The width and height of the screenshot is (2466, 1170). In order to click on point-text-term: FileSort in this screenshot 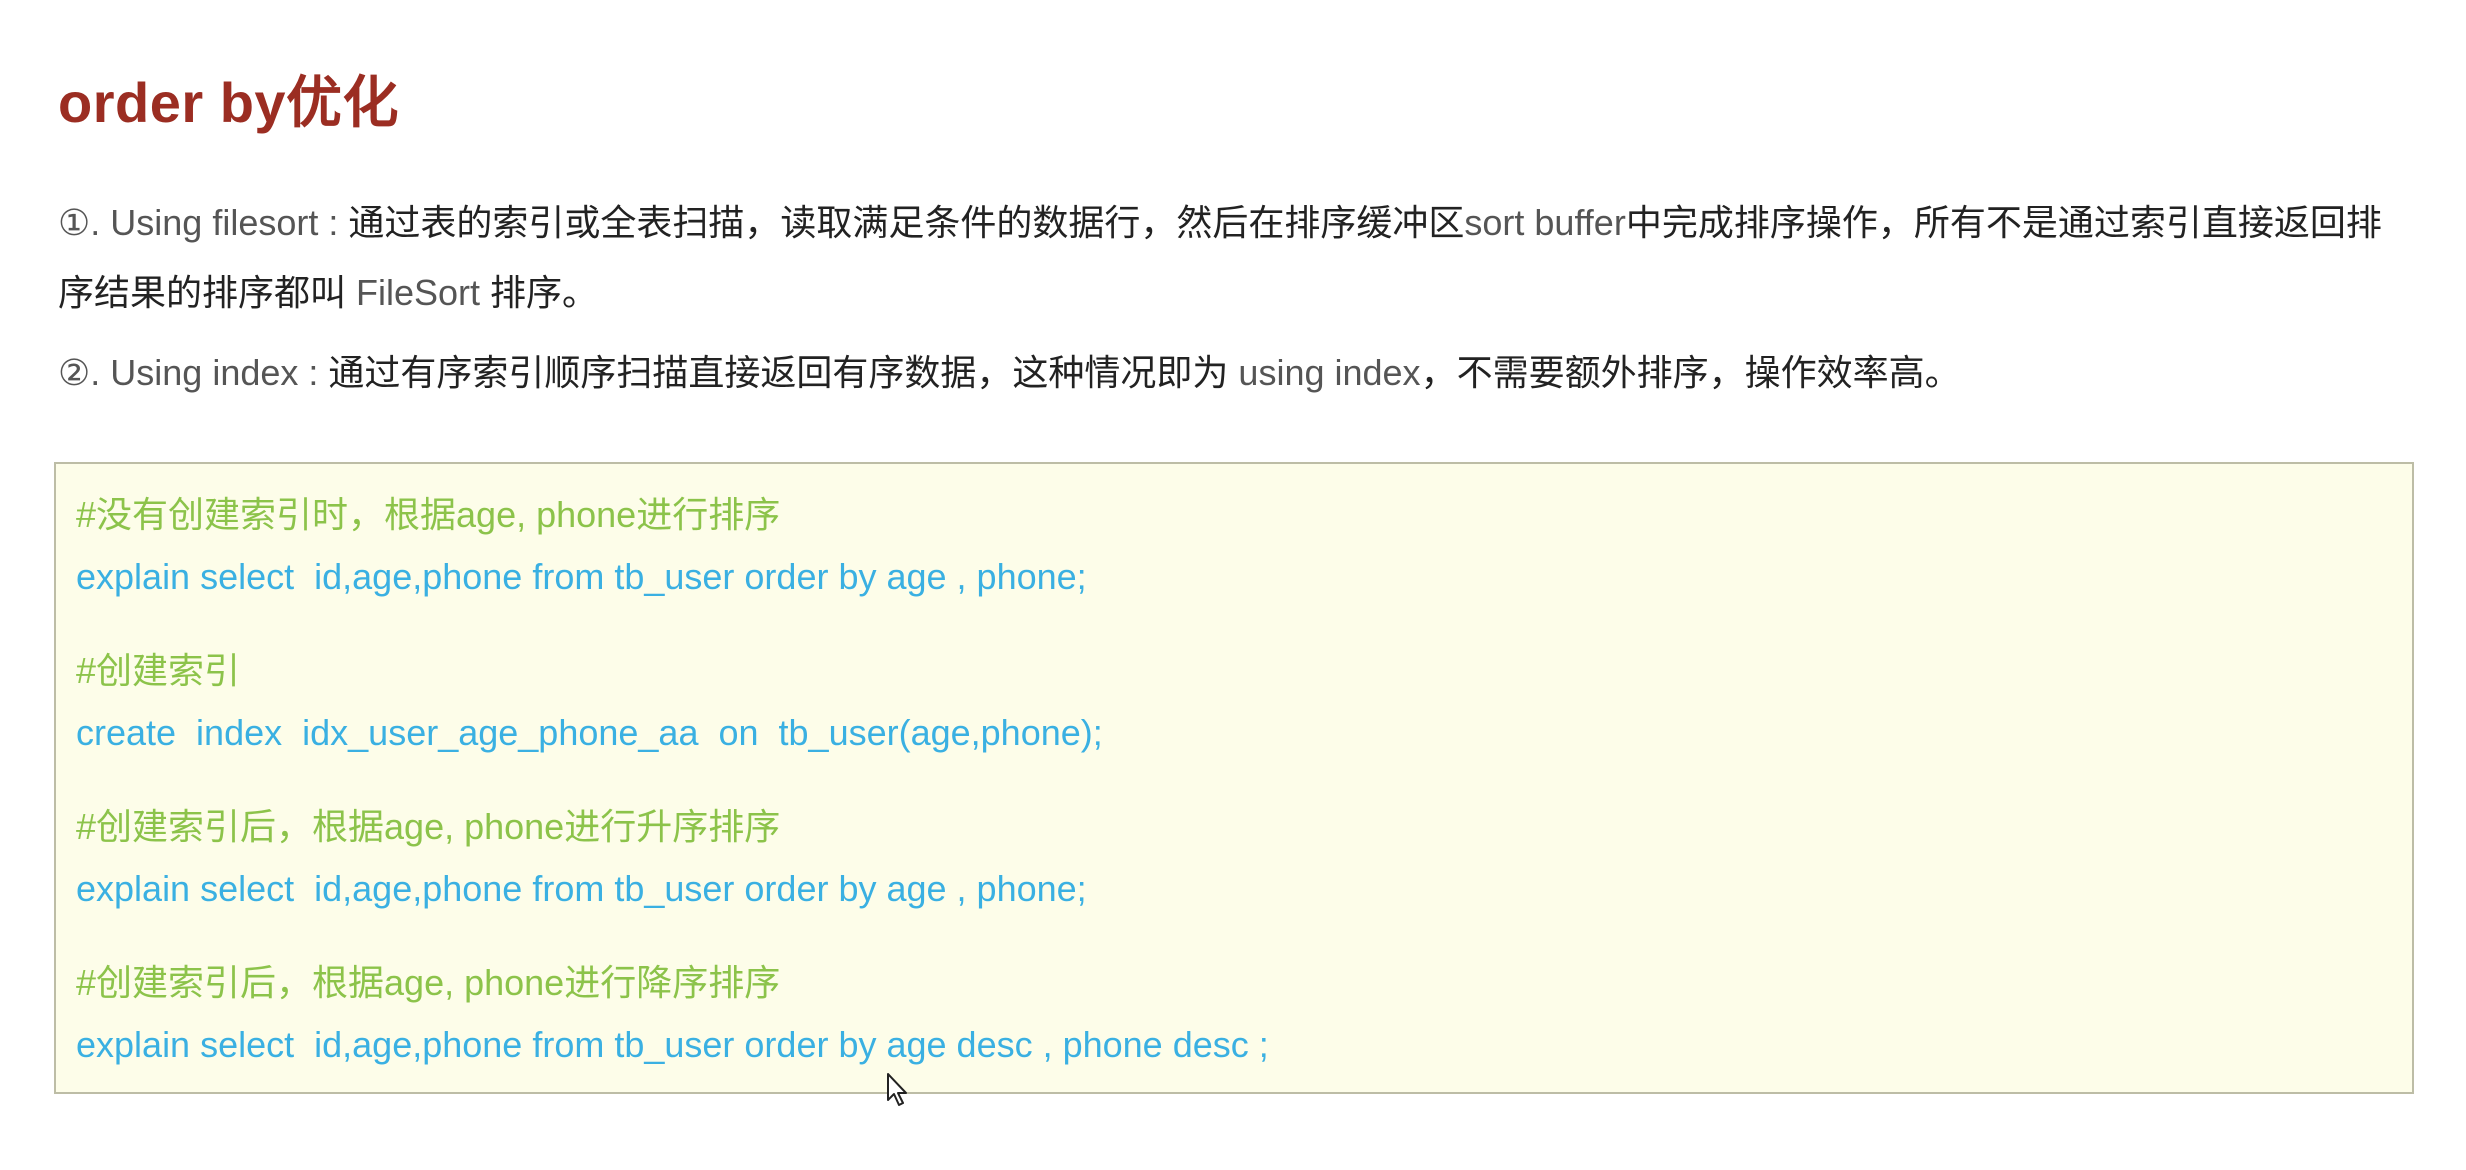, I will do `click(418, 292)`.